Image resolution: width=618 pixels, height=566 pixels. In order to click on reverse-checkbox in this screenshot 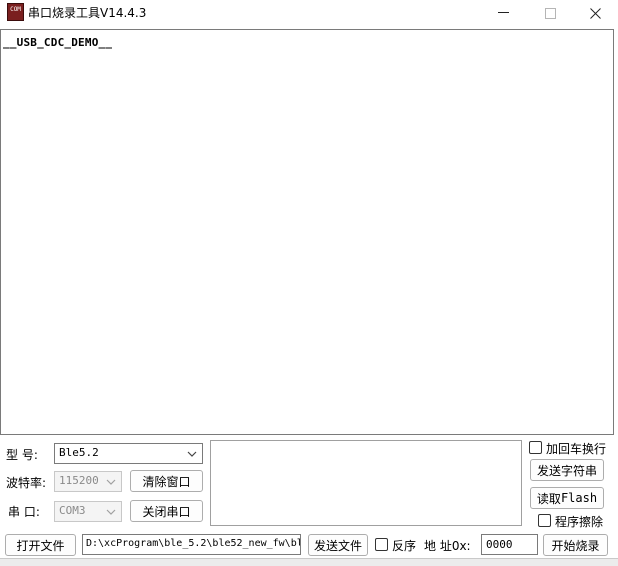, I will do `click(381, 544)`.